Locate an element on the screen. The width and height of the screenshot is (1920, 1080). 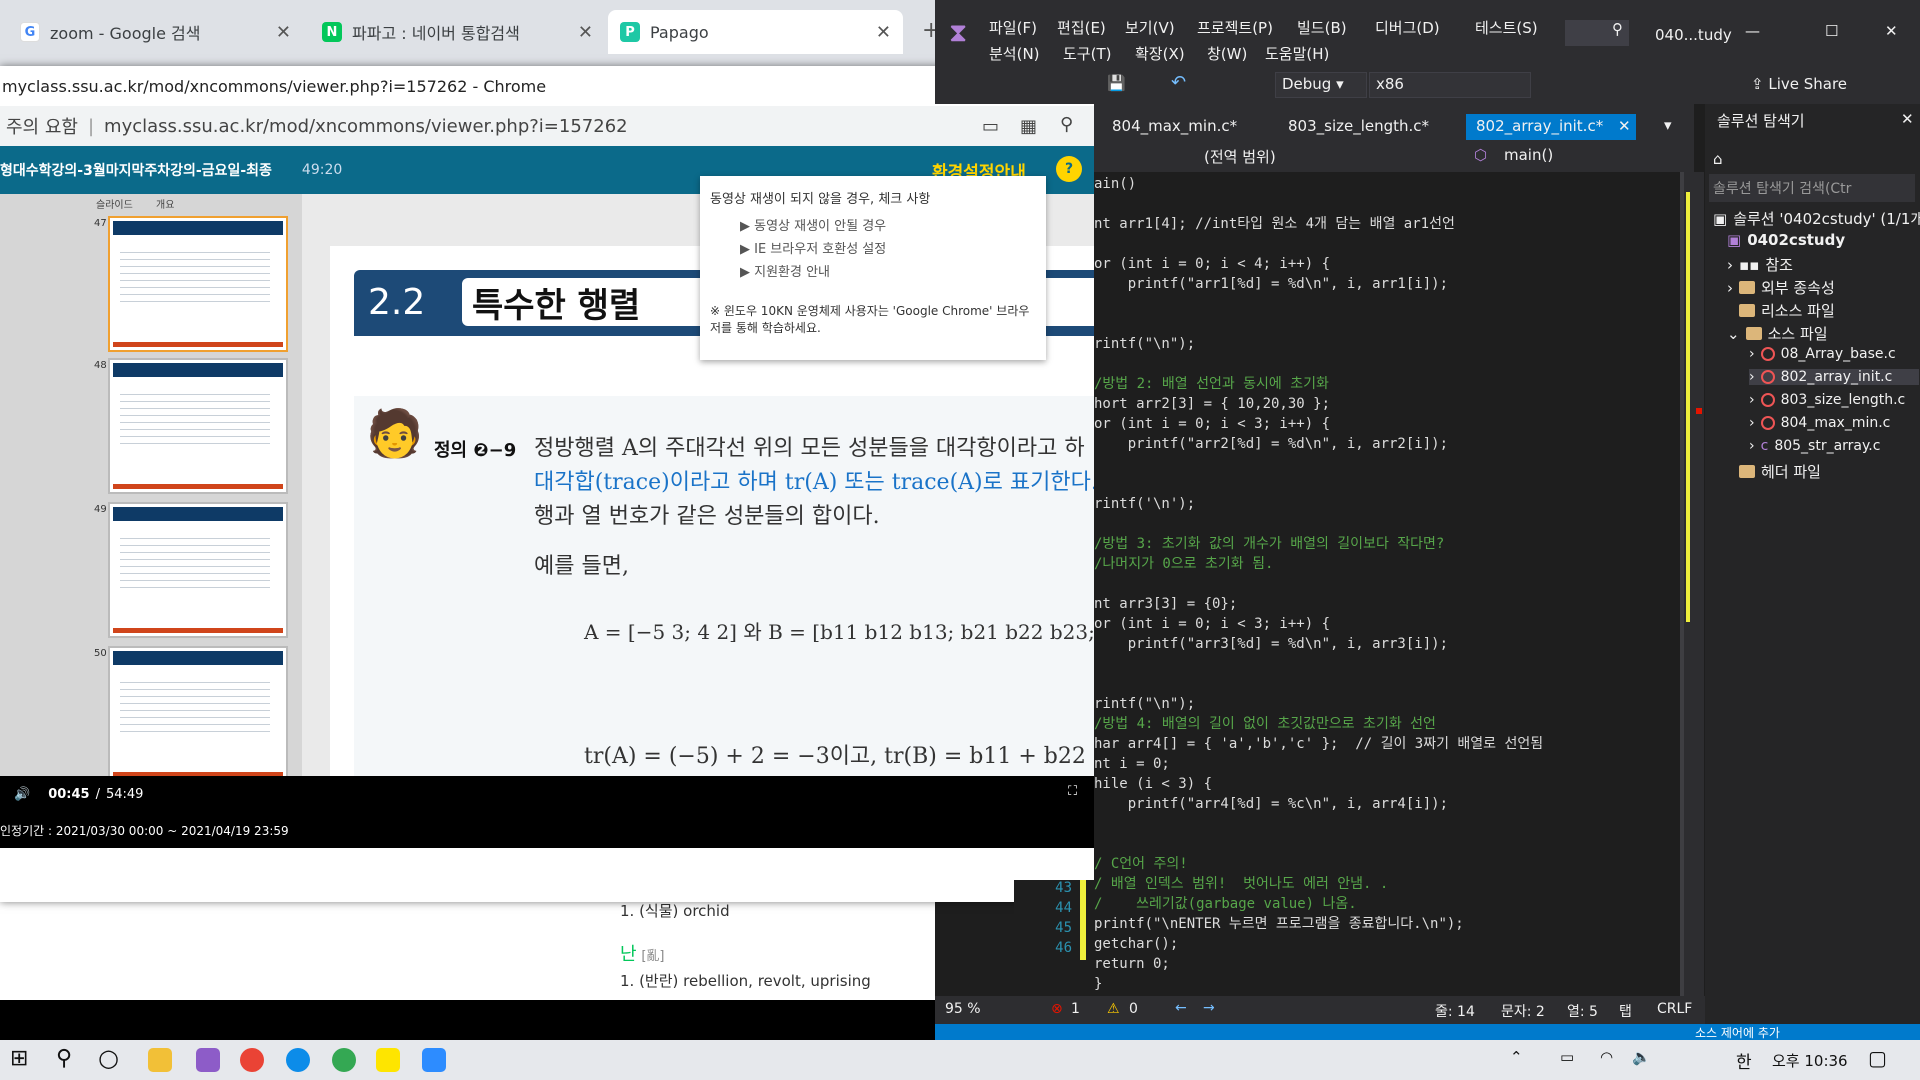
cast-icon: ▭ is located at coordinates (990, 126).